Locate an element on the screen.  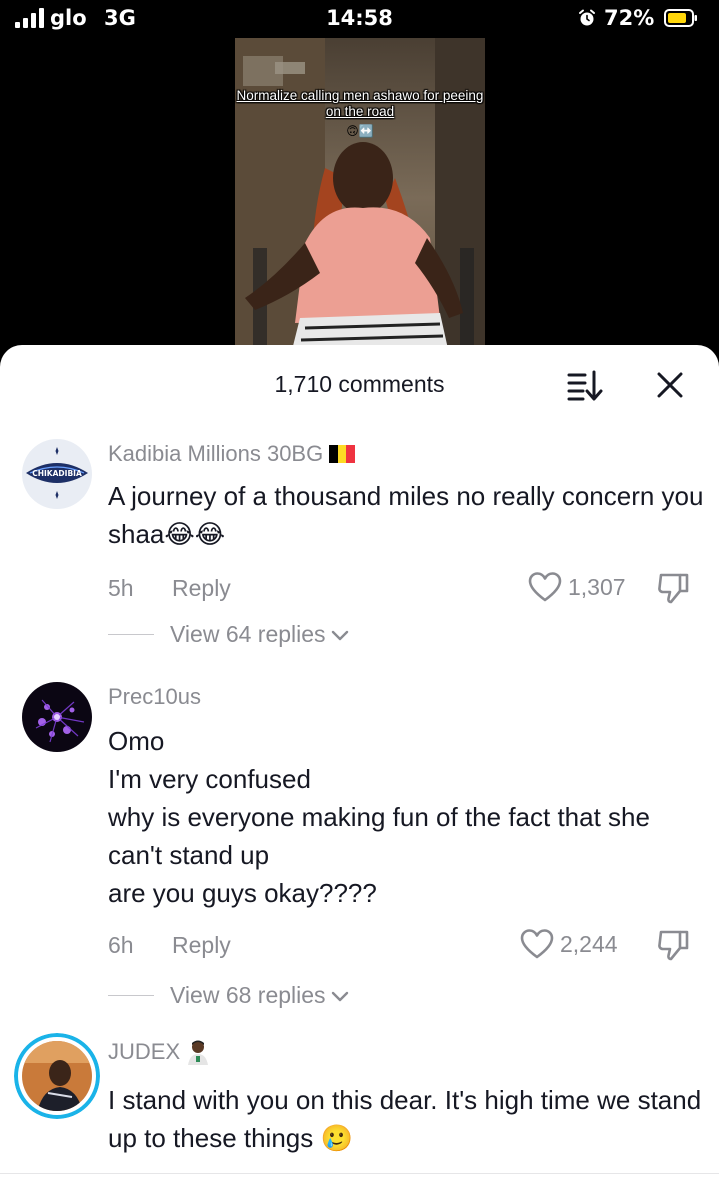
person-emoji-icon is located at coordinates (198, 1052).